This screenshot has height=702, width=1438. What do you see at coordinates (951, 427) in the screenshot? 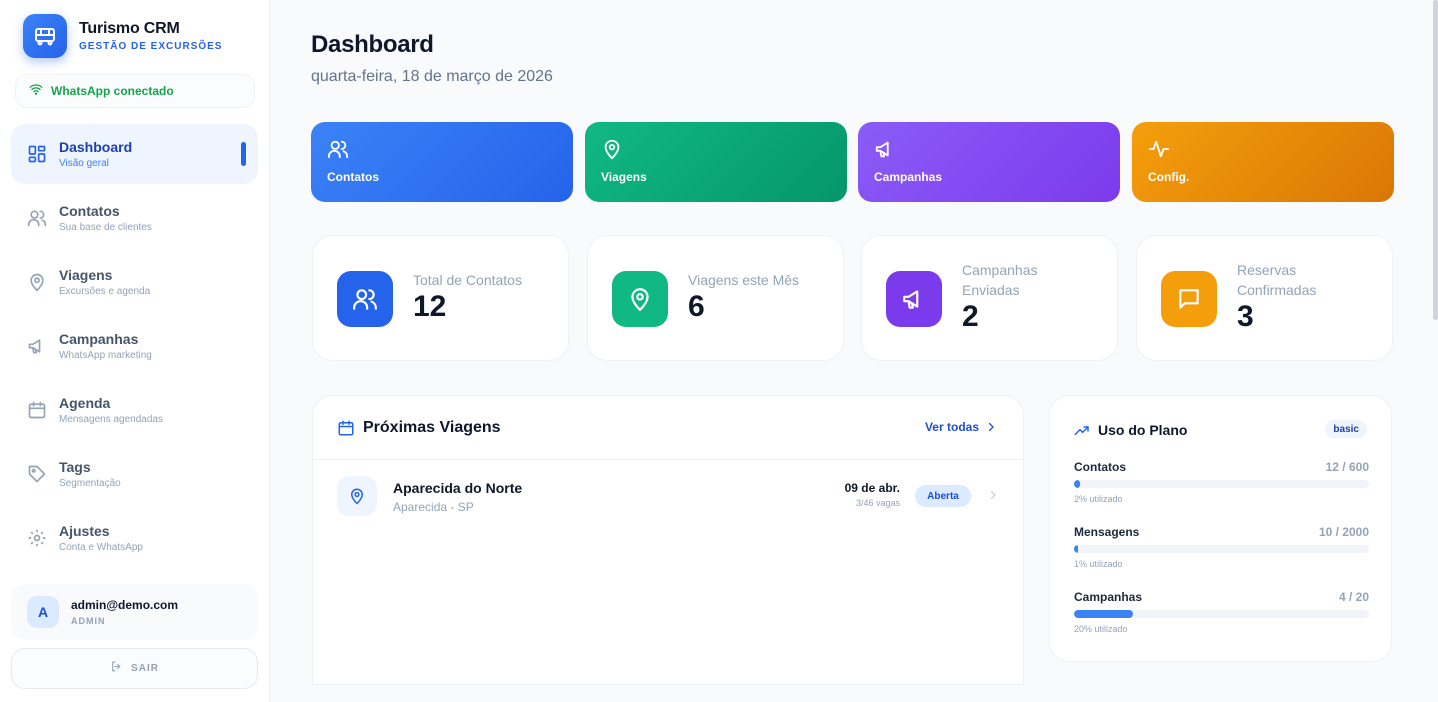
I see `view-all-label: Ver todas` at bounding box center [951, 427].